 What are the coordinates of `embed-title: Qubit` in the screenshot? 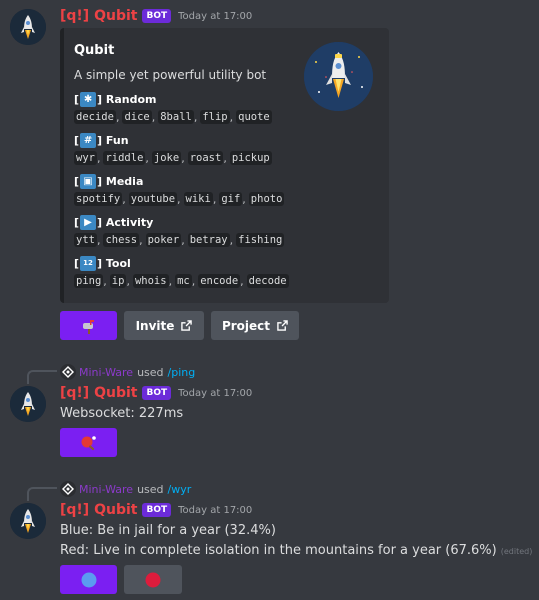 It's located at (94, 50).